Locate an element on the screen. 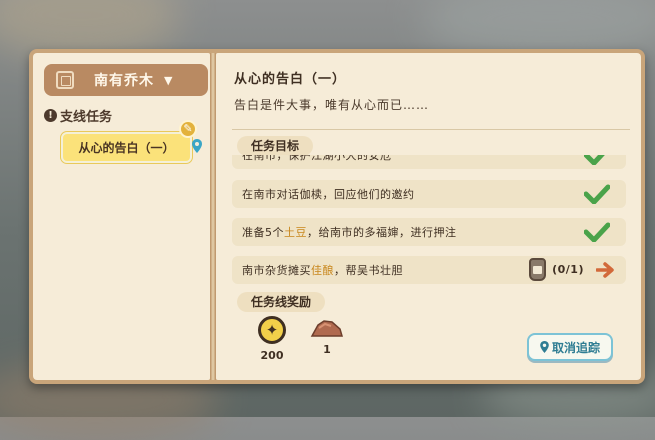  region-label: 南有乔木 is located at coordinates (124, 81).